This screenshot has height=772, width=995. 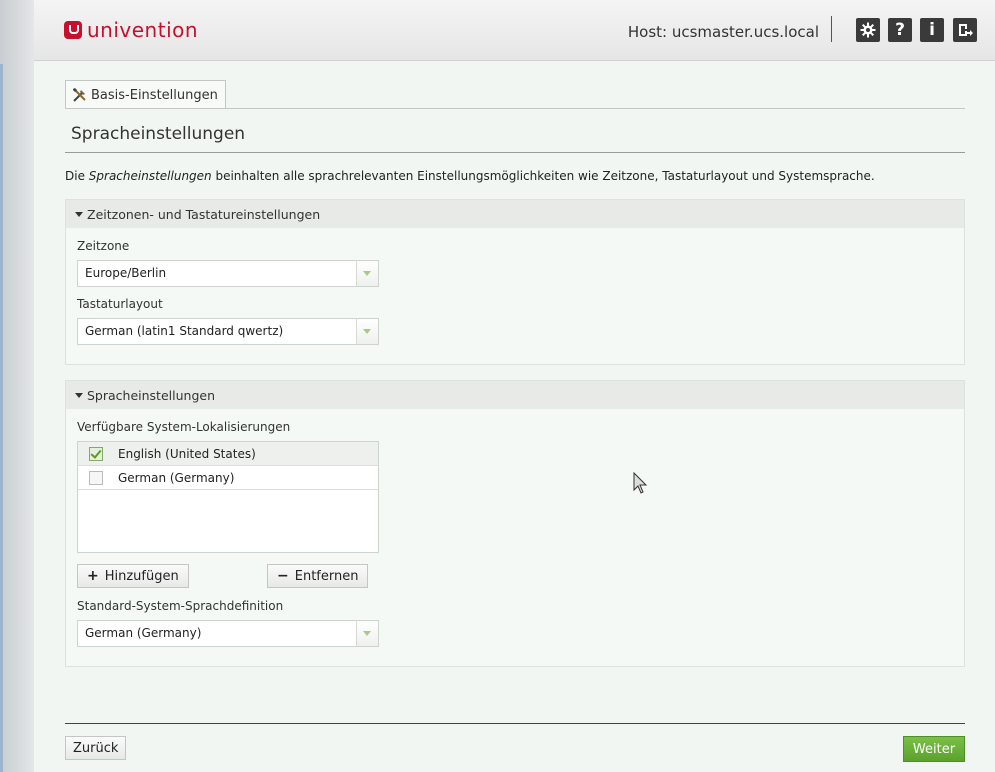 I want to click on left-accent-bar, so click(x=1, y=418).